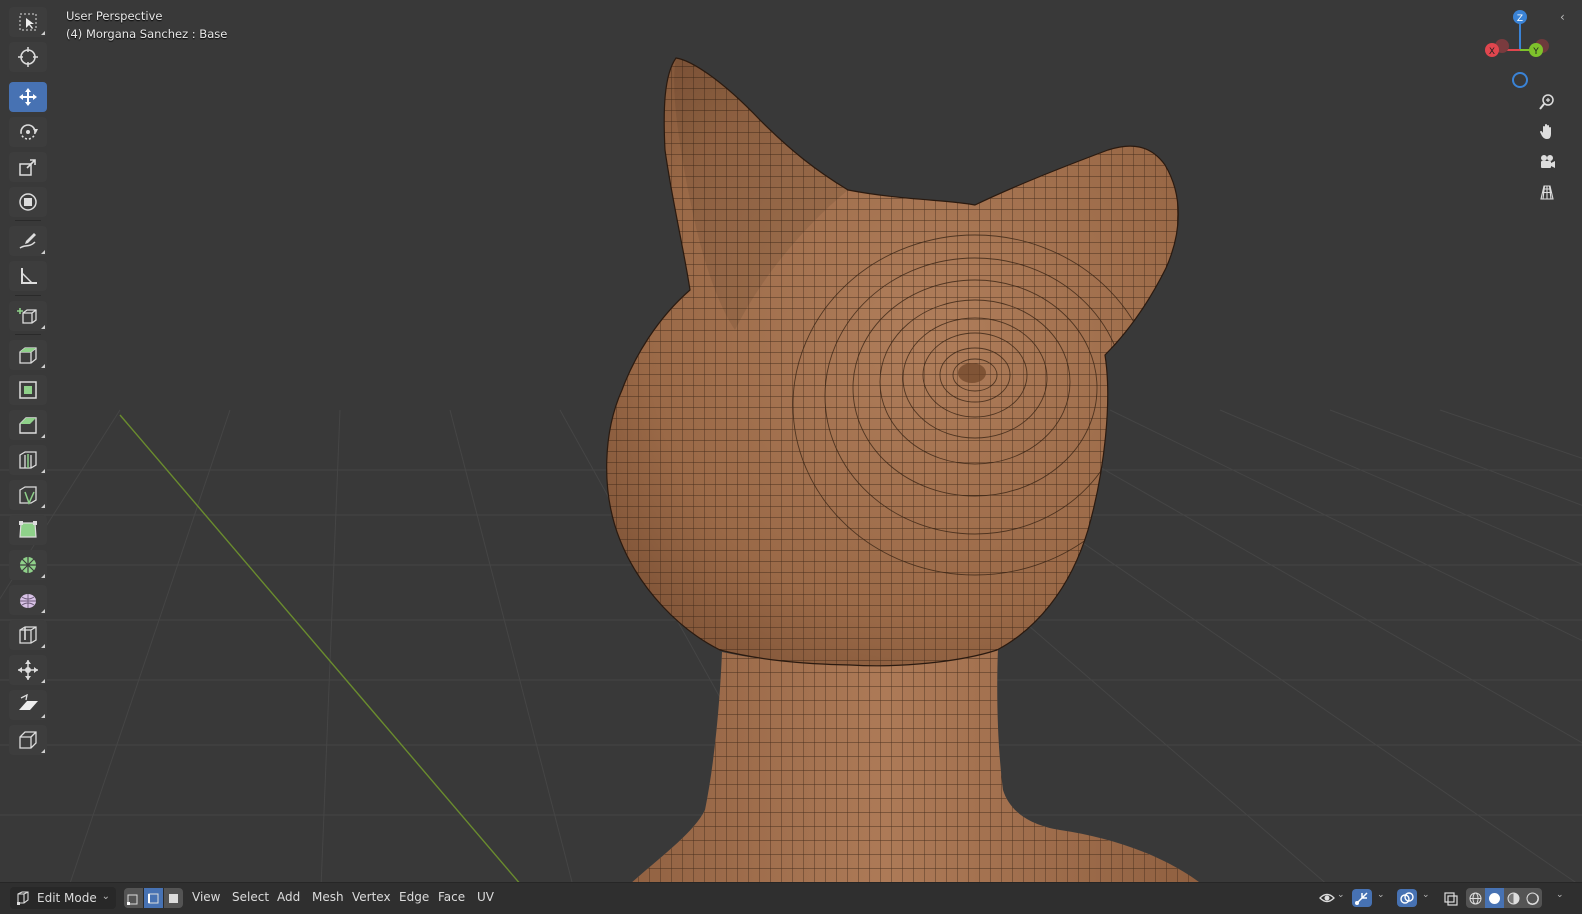 The image size is (1582, 914). I want to click on pan-hand-icon, so click(1545, 131).